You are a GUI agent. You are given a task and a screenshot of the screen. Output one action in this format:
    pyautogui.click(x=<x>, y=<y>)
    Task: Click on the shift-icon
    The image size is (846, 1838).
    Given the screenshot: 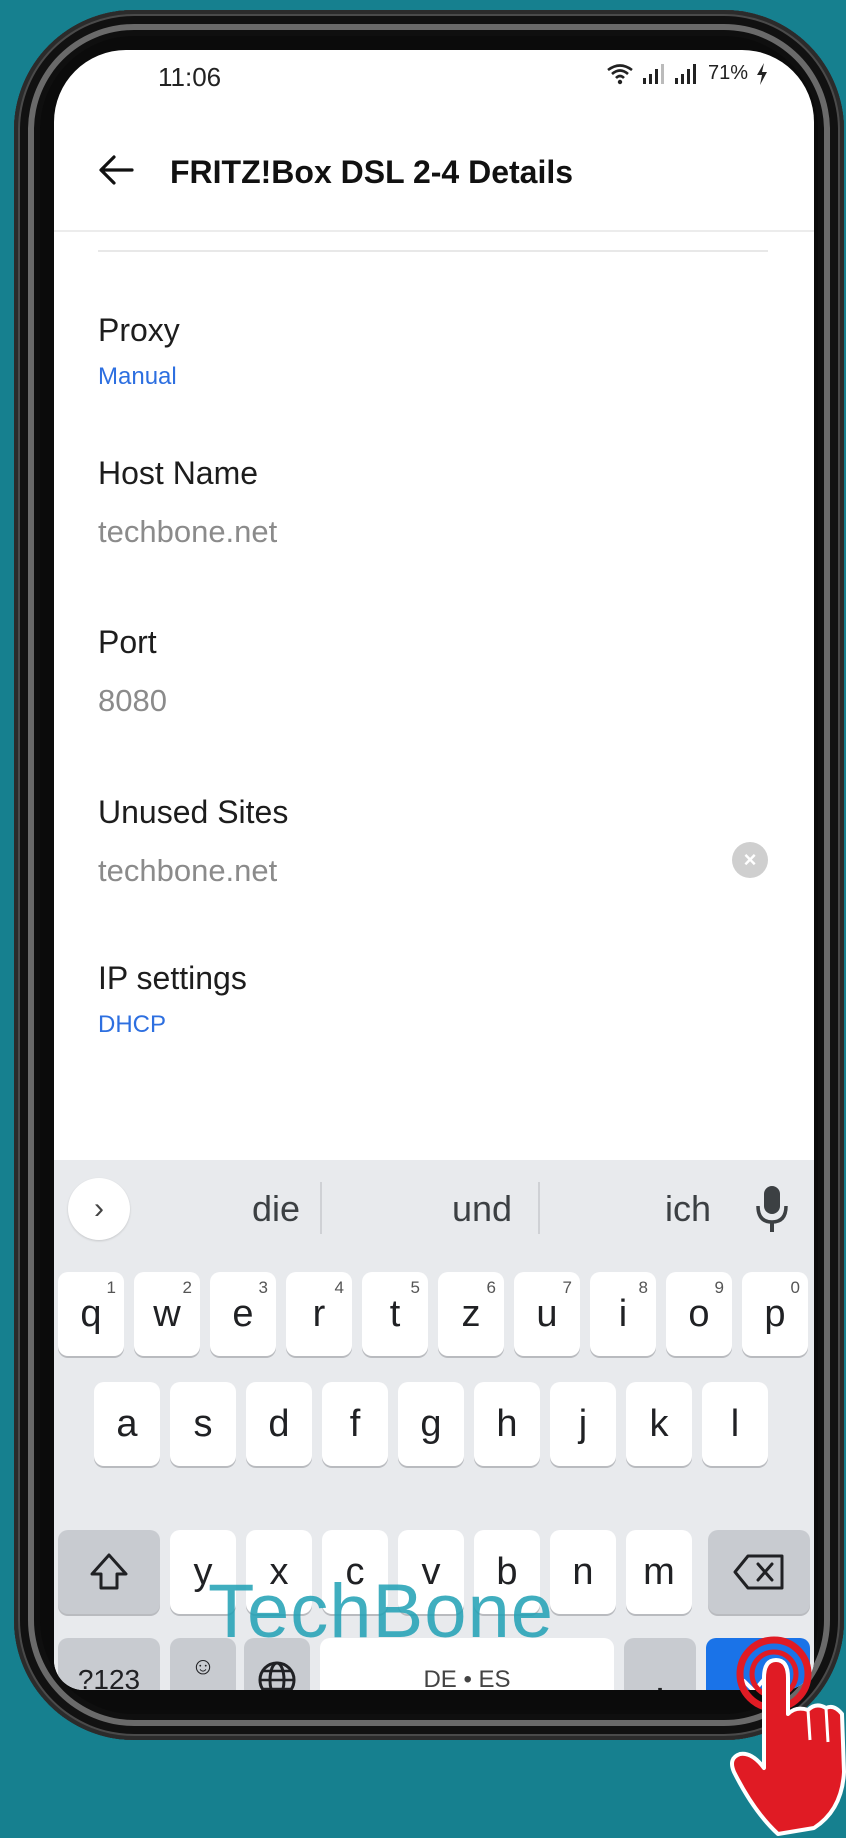 What is the action you would take?
    pyautogui.click(x=109, y=1571)
    